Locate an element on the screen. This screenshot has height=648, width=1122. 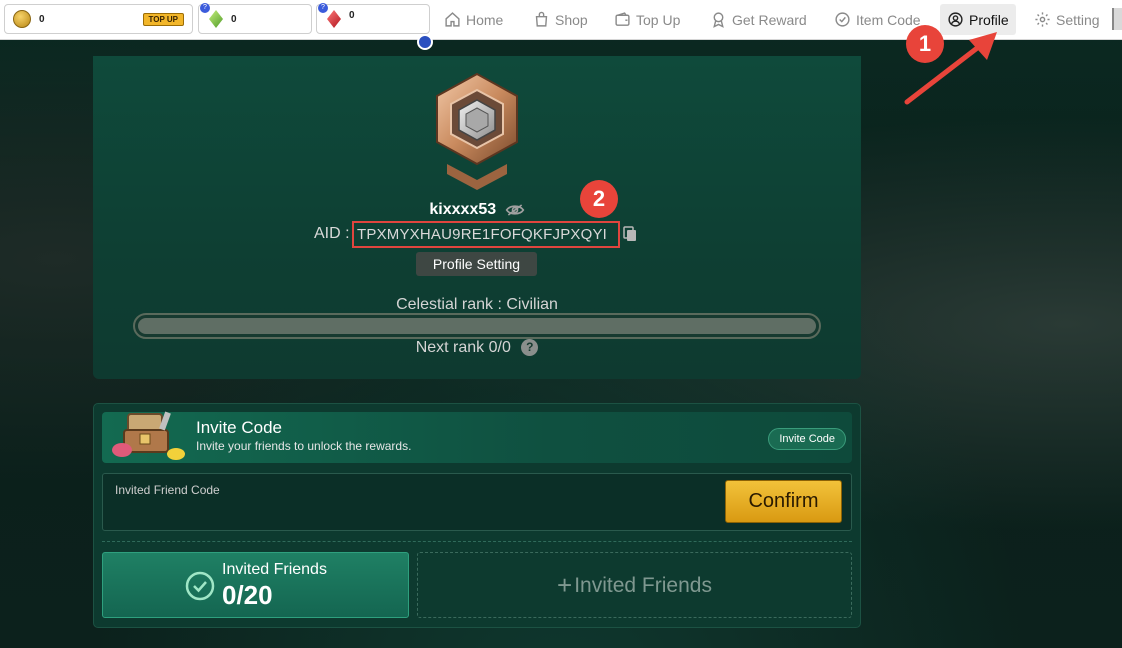
wallet-icon is located at coordinates (622, 19).